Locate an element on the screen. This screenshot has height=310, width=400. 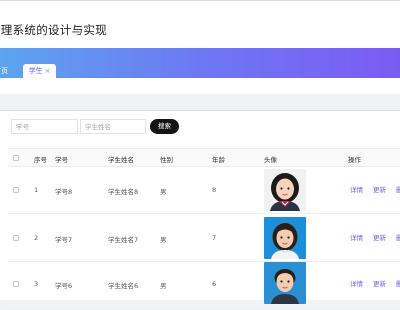
row-student-id: 学号7 is located at coordinates (64, 240).